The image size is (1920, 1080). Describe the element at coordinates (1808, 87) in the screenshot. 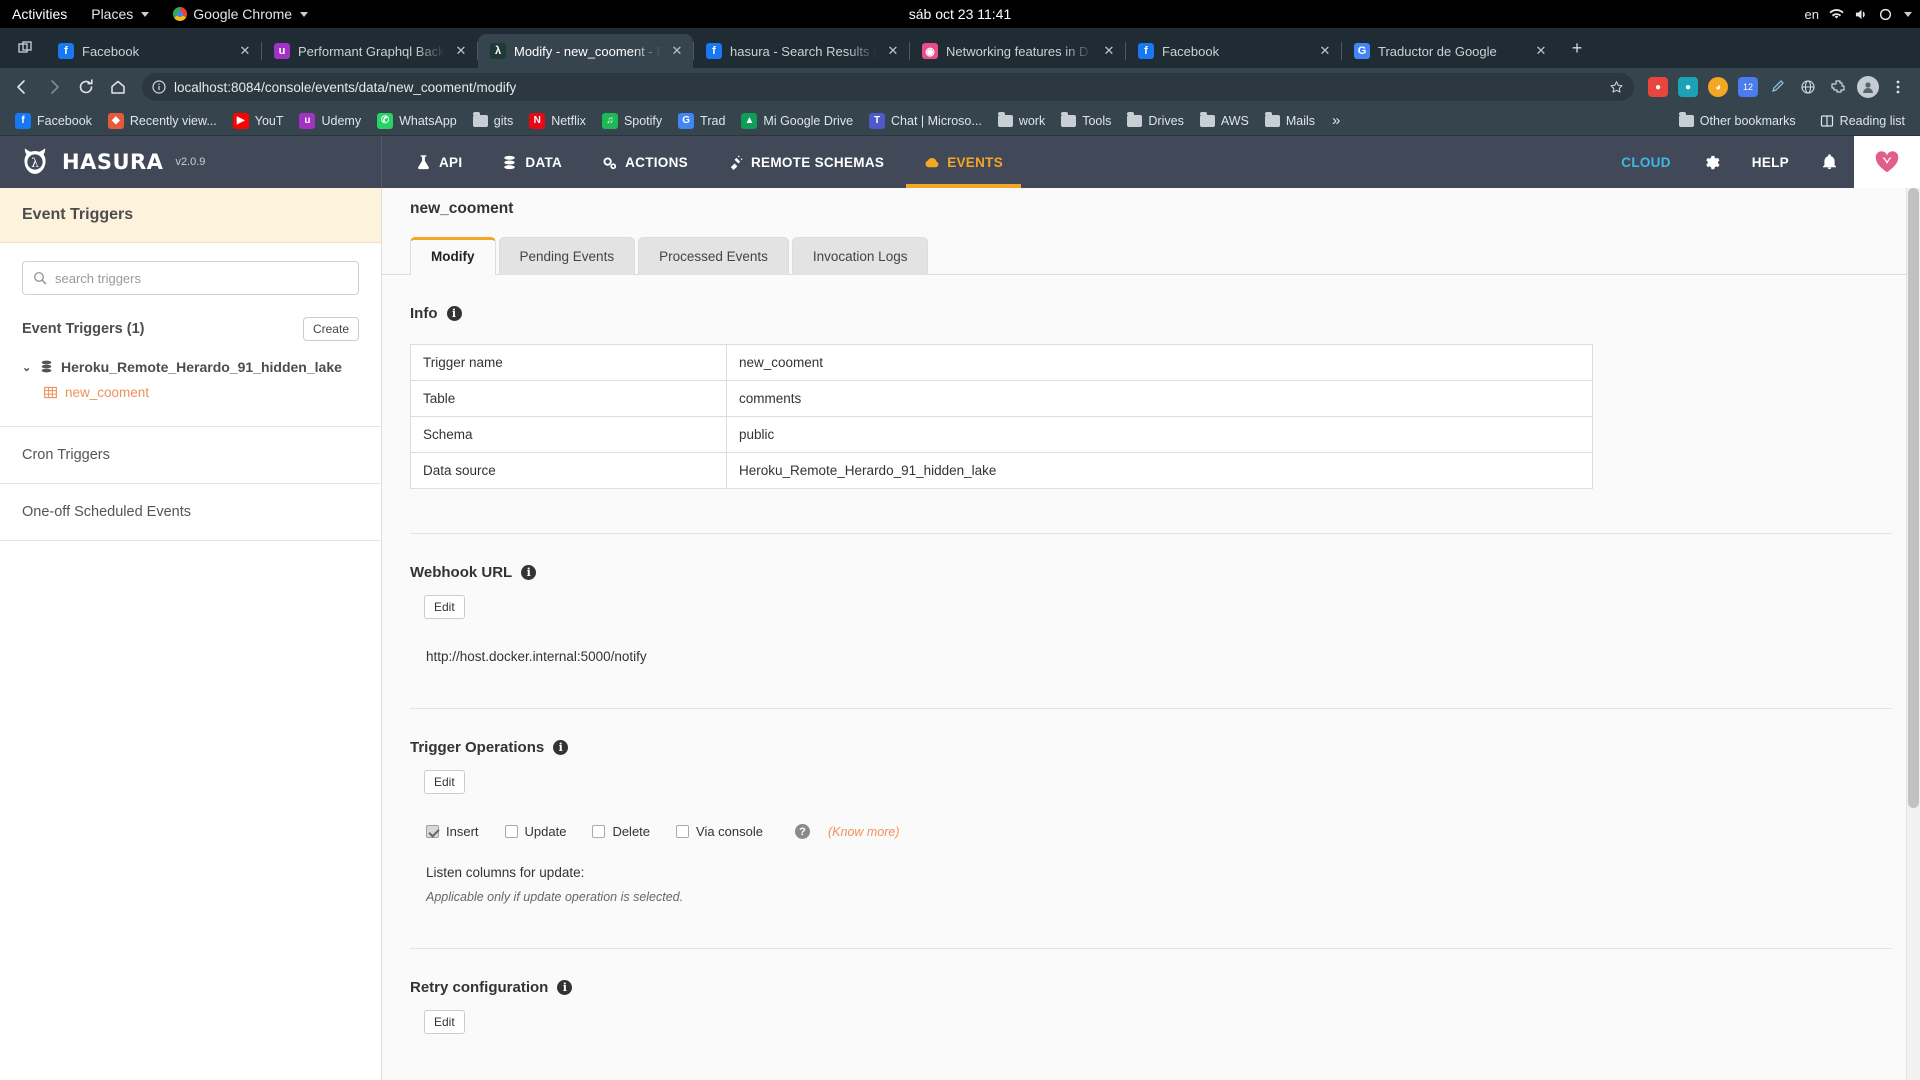

I see `extension-globe-icon` at that location.